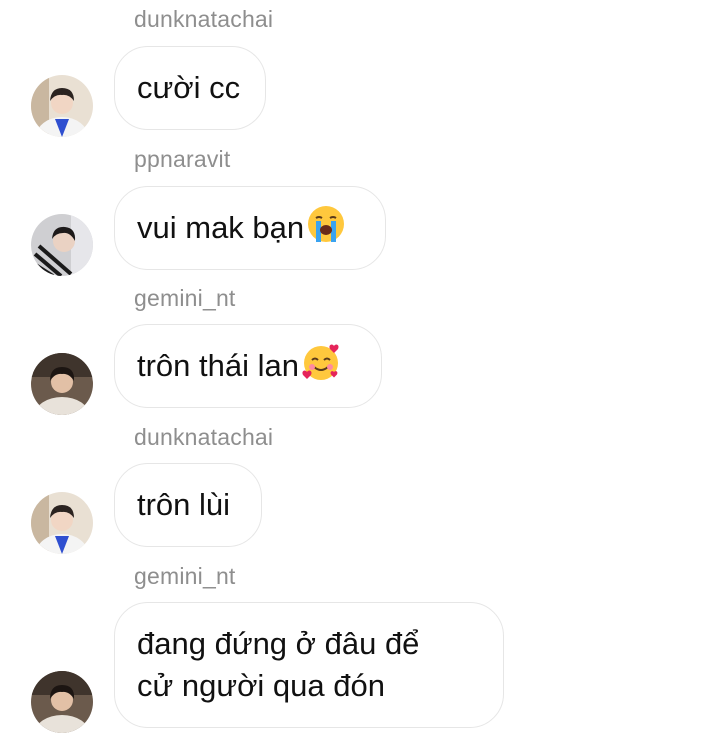  Describe the element at coordinates (326, 228) in the screenshot. I see `loudly-crying-face-emoji` at that location.